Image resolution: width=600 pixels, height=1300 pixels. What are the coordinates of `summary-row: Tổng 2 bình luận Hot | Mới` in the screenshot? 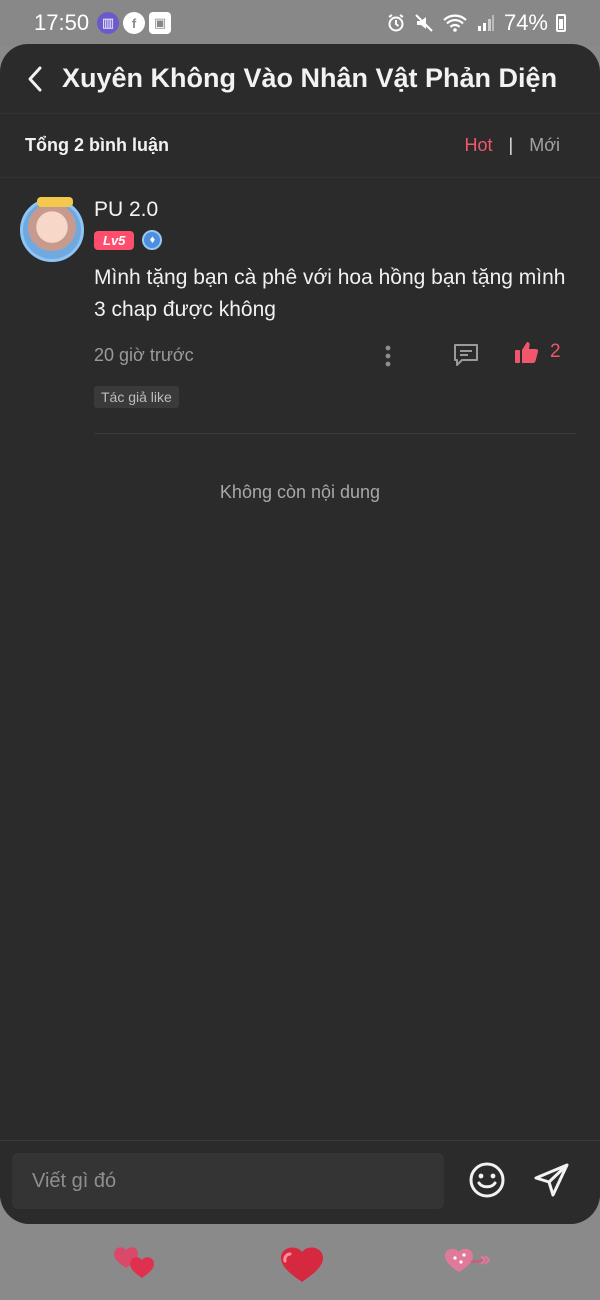 It's located at (300, 146).